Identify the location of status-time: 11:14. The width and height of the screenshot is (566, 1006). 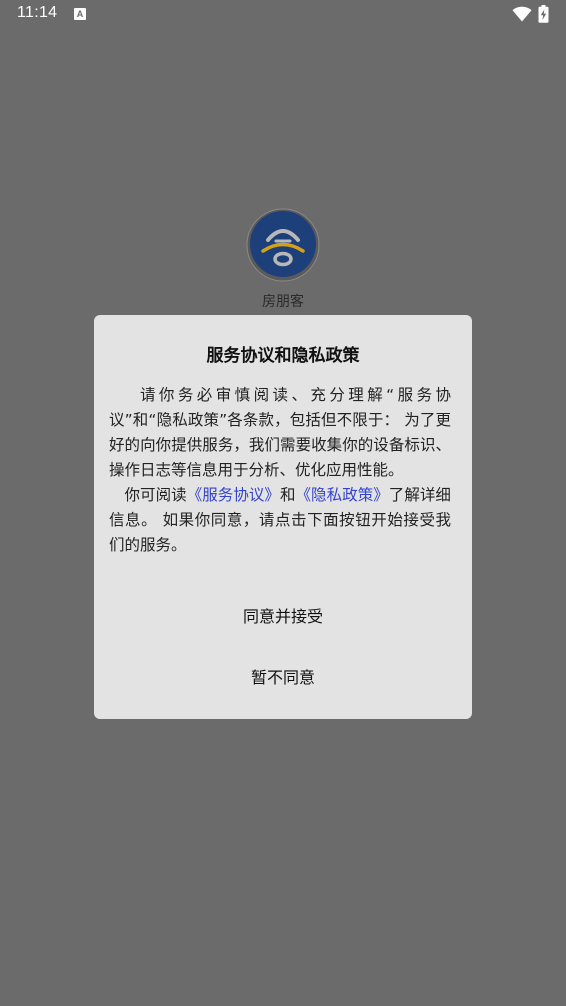
(37, 12).